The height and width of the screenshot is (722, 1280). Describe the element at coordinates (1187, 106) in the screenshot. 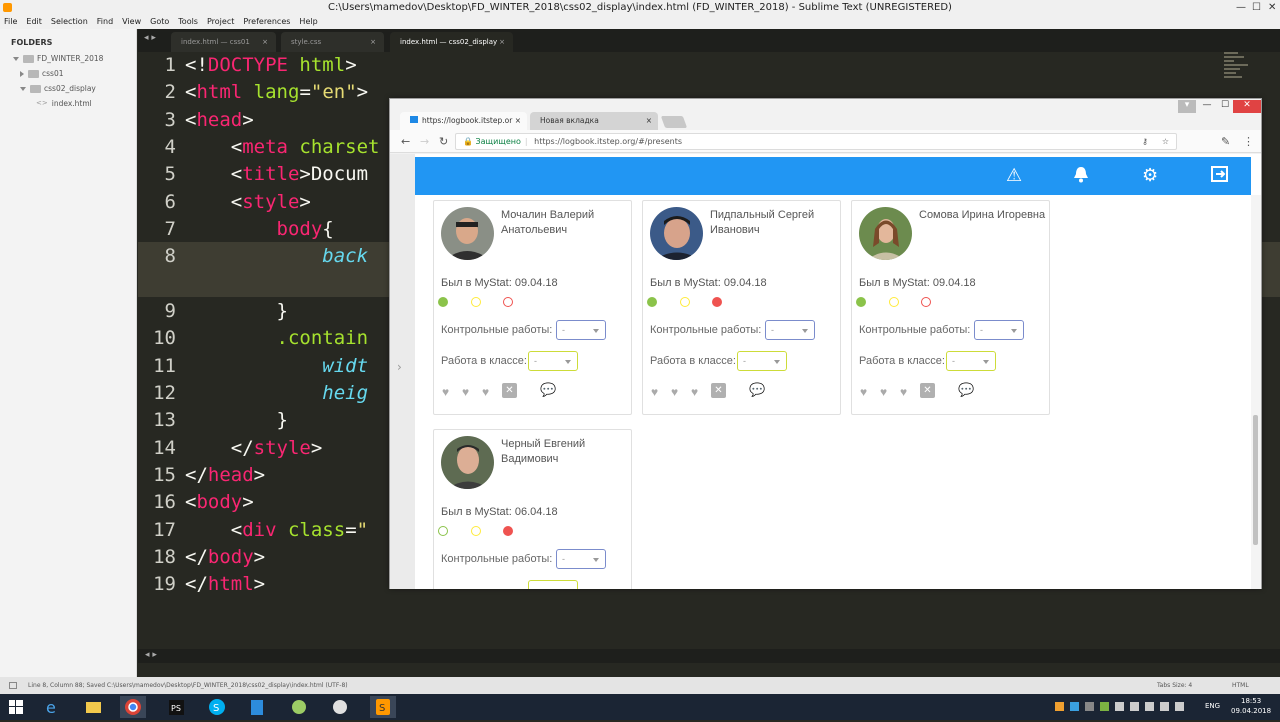

I see `chrome-user-icon: ▾` at that location.